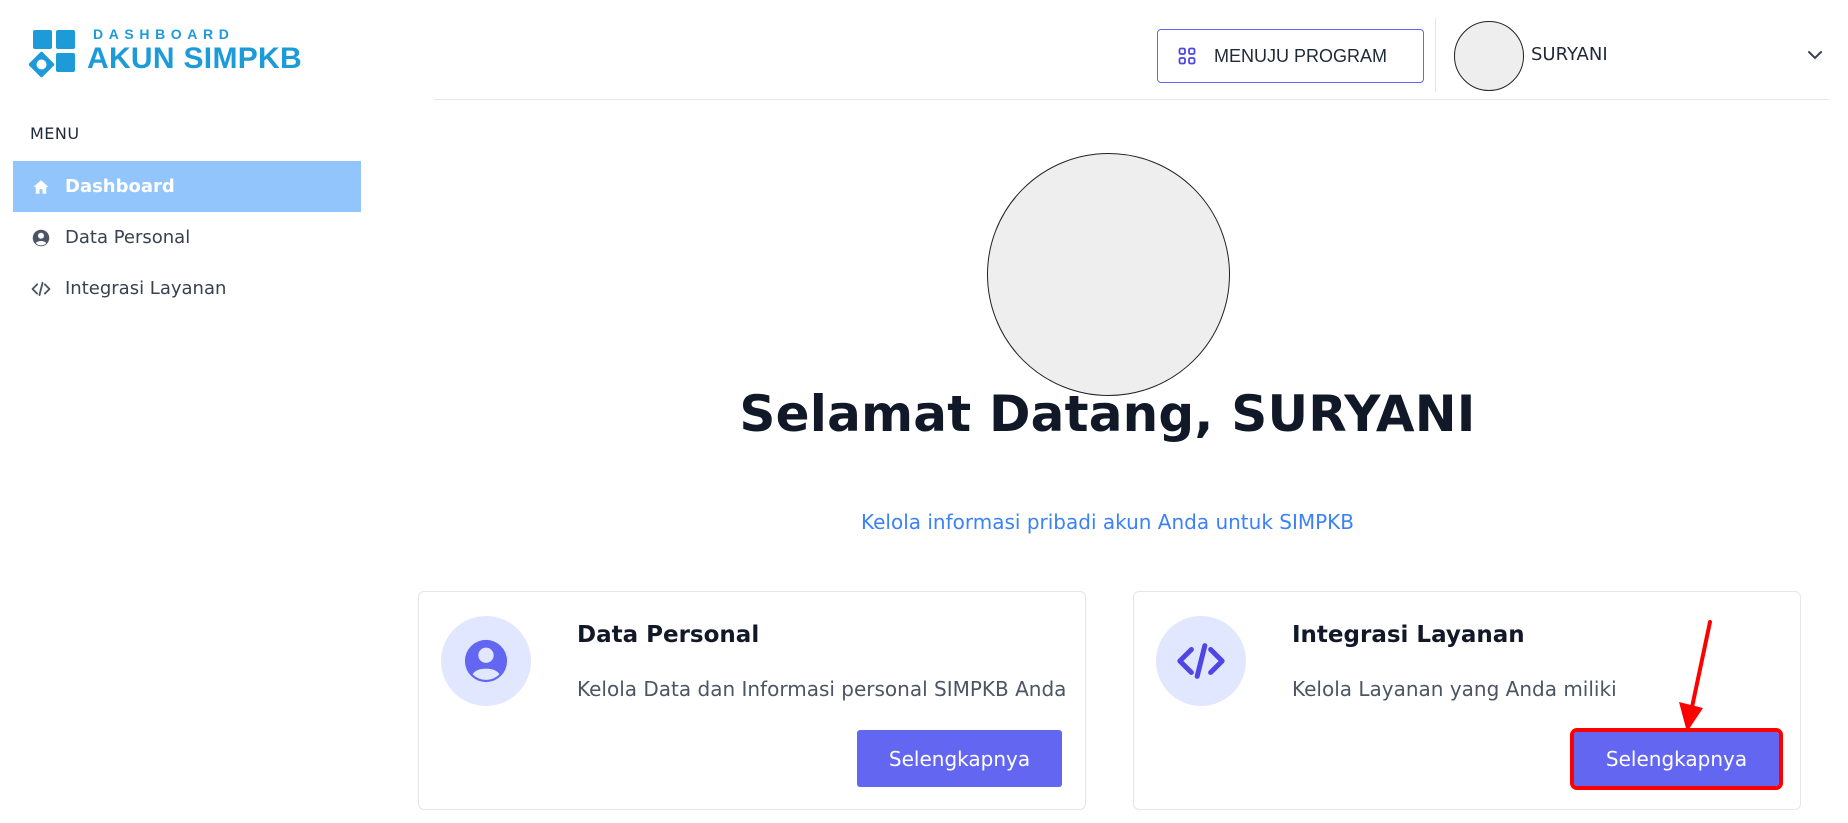 This screenshot has width=1848, height=823. I want to click on user-avatar, so click(1489, 56).